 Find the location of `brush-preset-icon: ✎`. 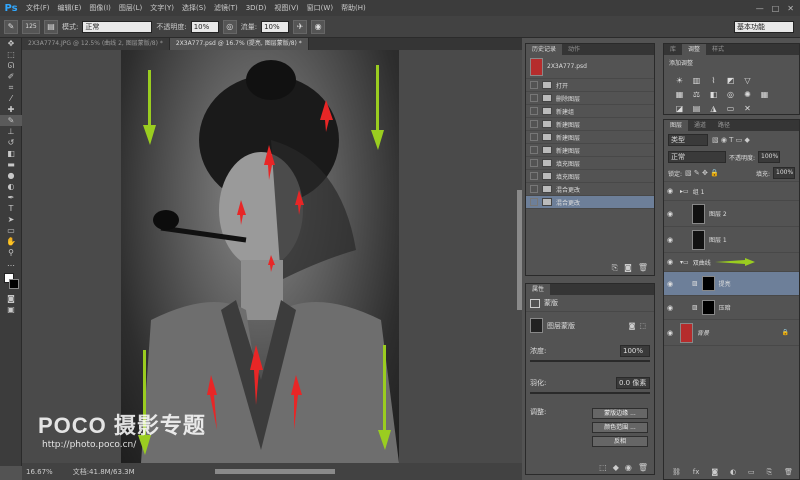

brush-preset-icon: ✎ is located at coordinates (11, 26).